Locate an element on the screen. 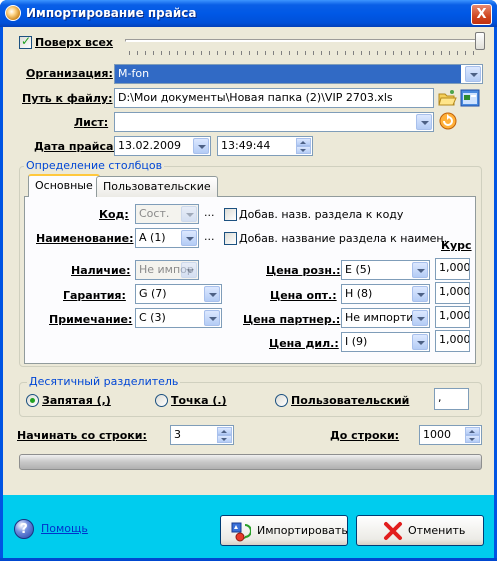 This screenshot has height=561, width=497. dealer-price-value: I (9) is located at coordinates (356, 341).